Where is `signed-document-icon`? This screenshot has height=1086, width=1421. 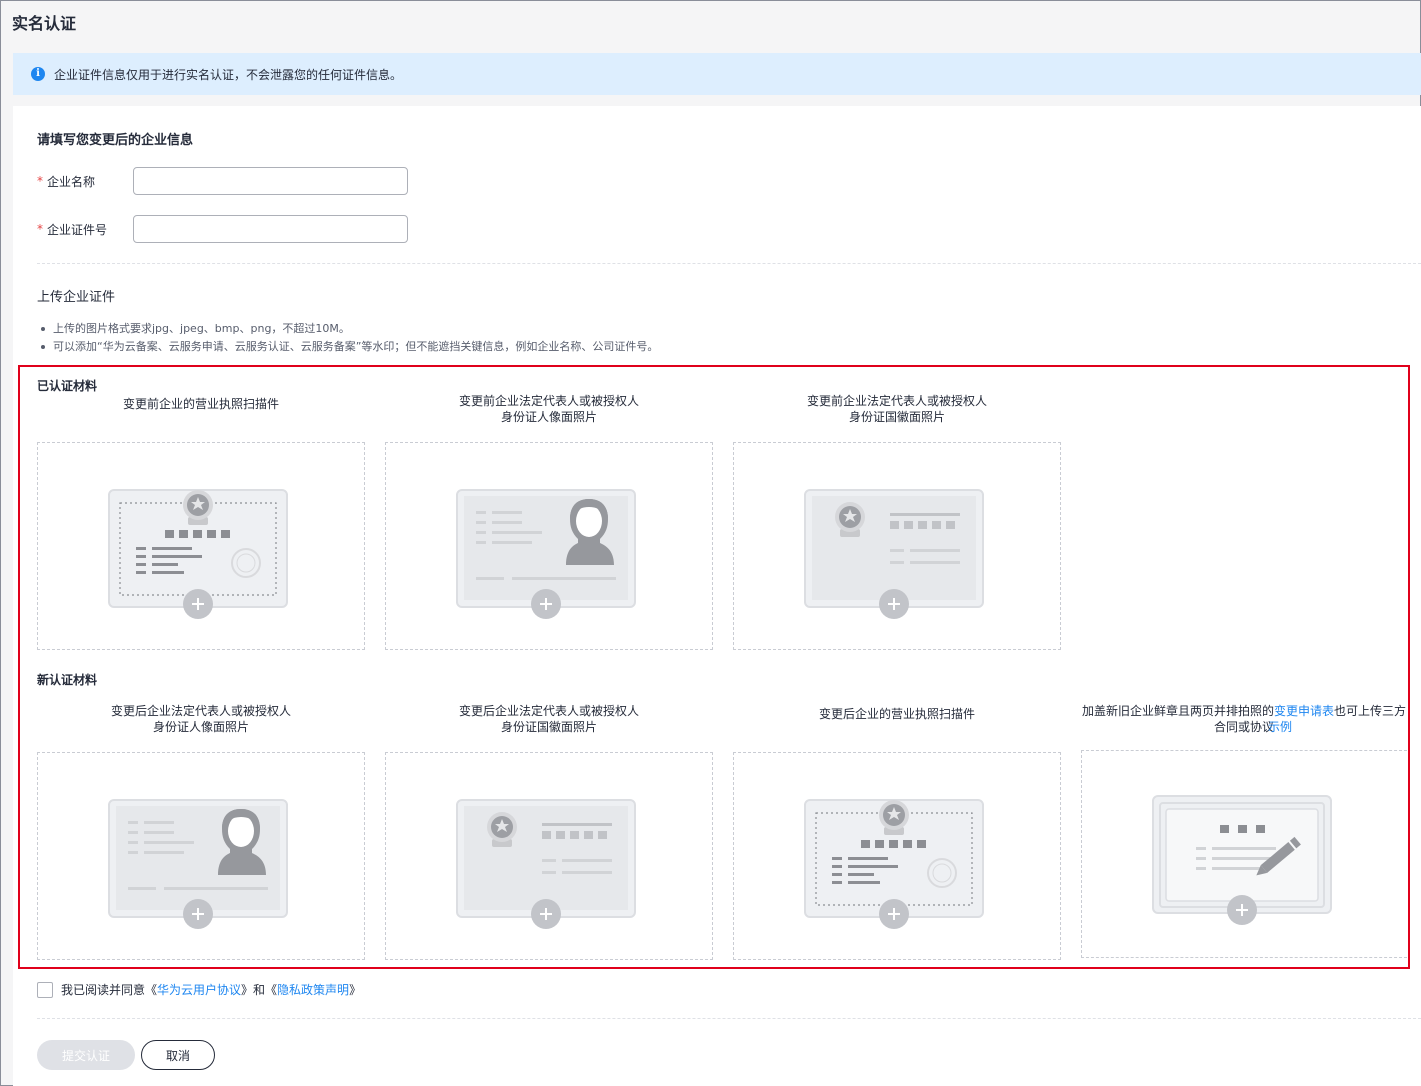 signed-document-icon is located at coordinates (1242, 866).